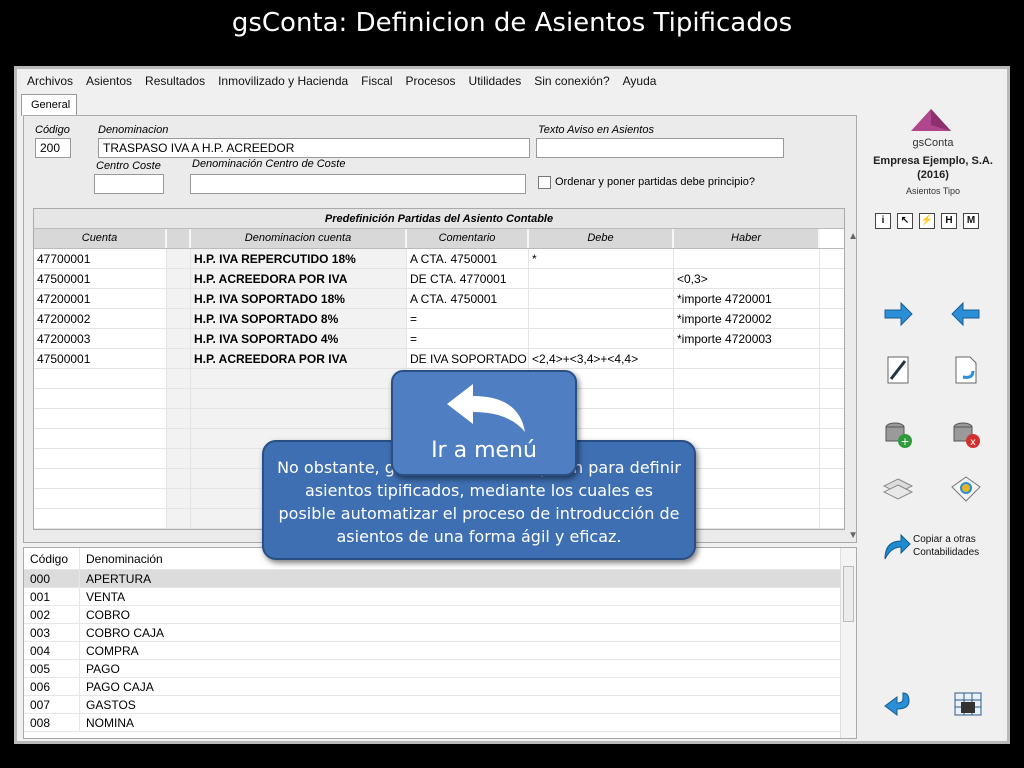 The image size is (1024, 768). I want to click on col-haber: Haber, so click(747, 238).